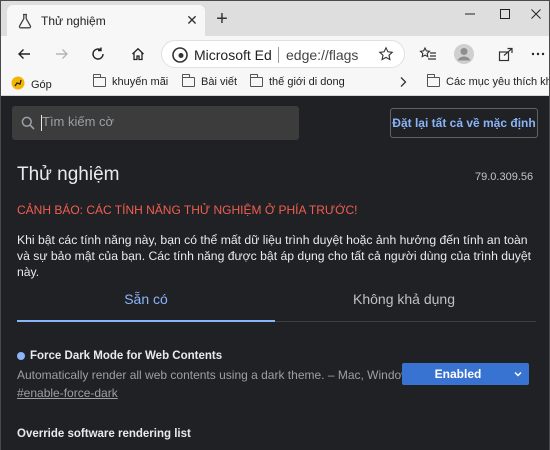 The image size is (550, 450). I want to click on profile-button, so click(464, 54).